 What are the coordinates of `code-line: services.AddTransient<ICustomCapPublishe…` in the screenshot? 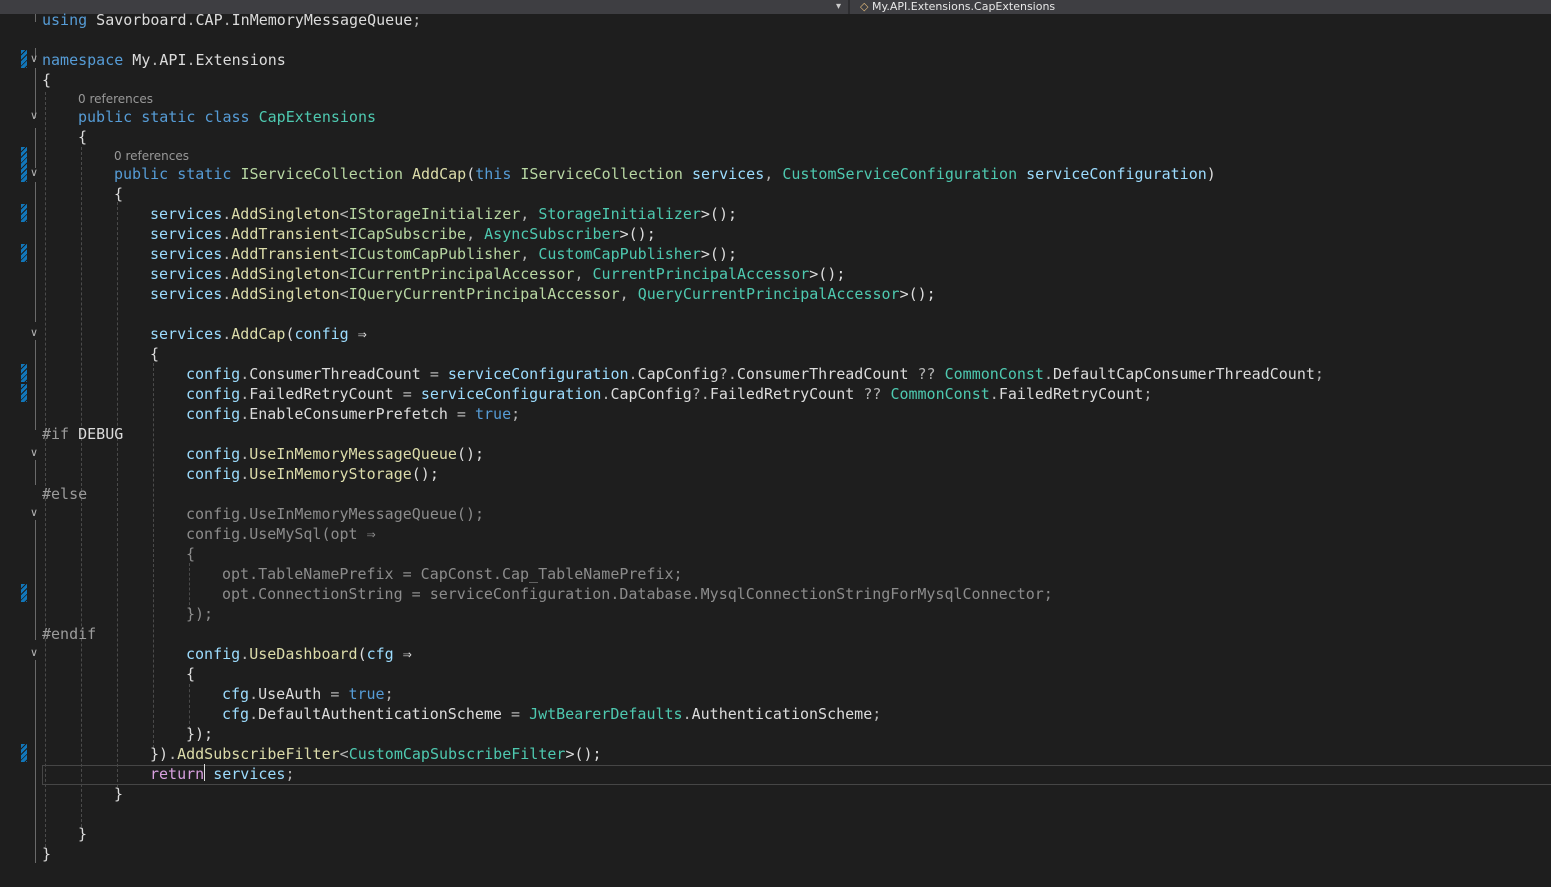 It's located at (443, 254).